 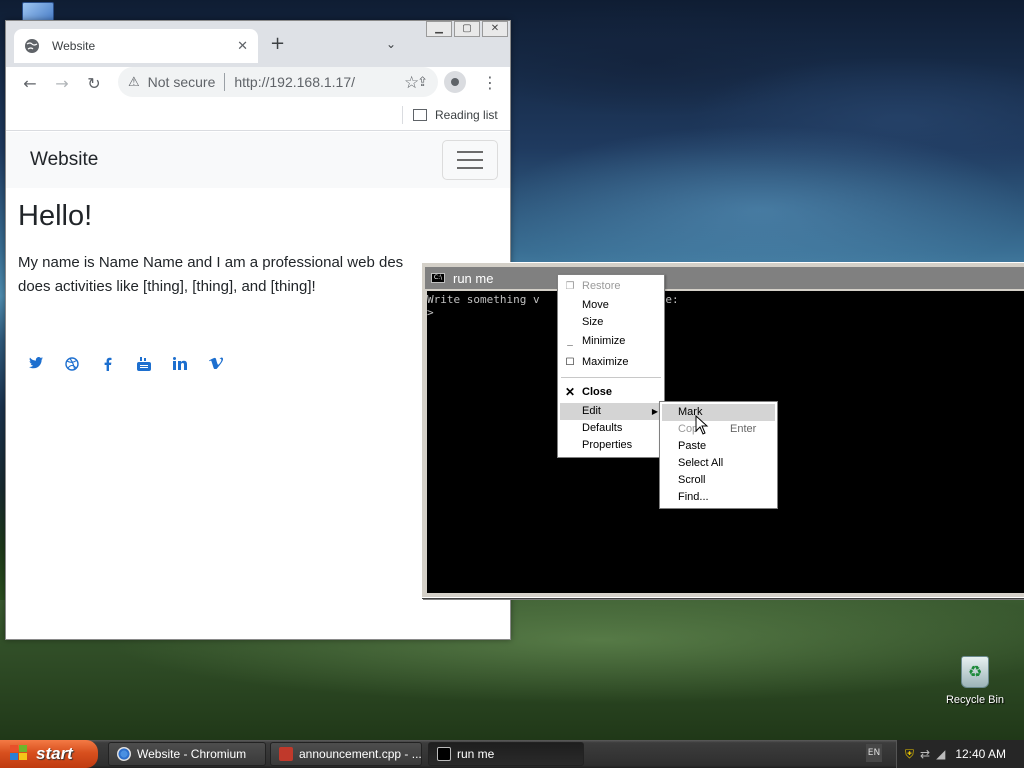 I want to click on facebook-icon, so click(x=108, y=365).